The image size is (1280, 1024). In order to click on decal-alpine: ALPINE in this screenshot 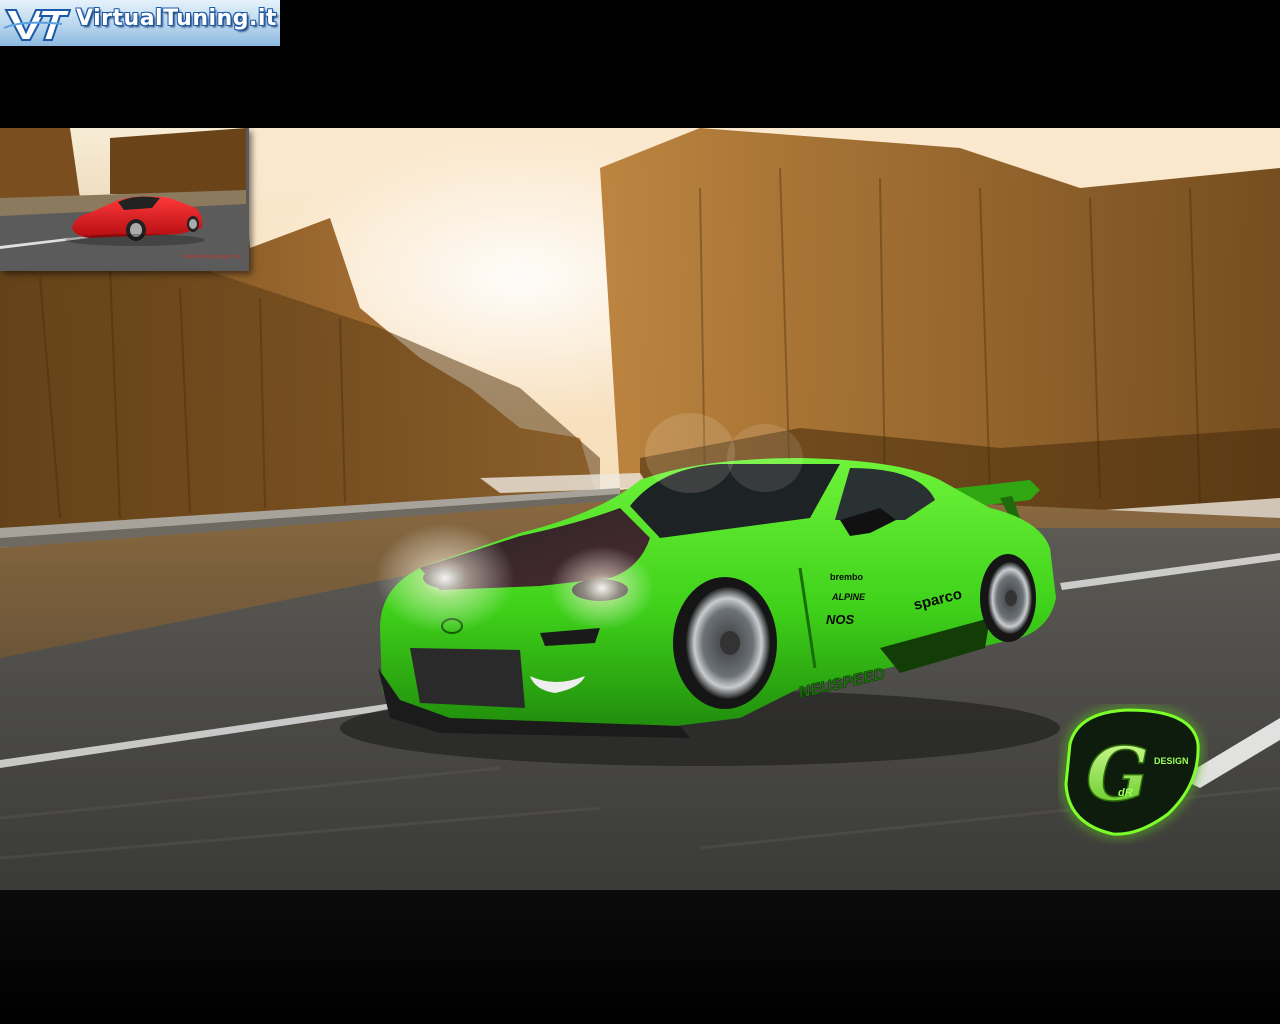, I will do `click(848, 597)`.